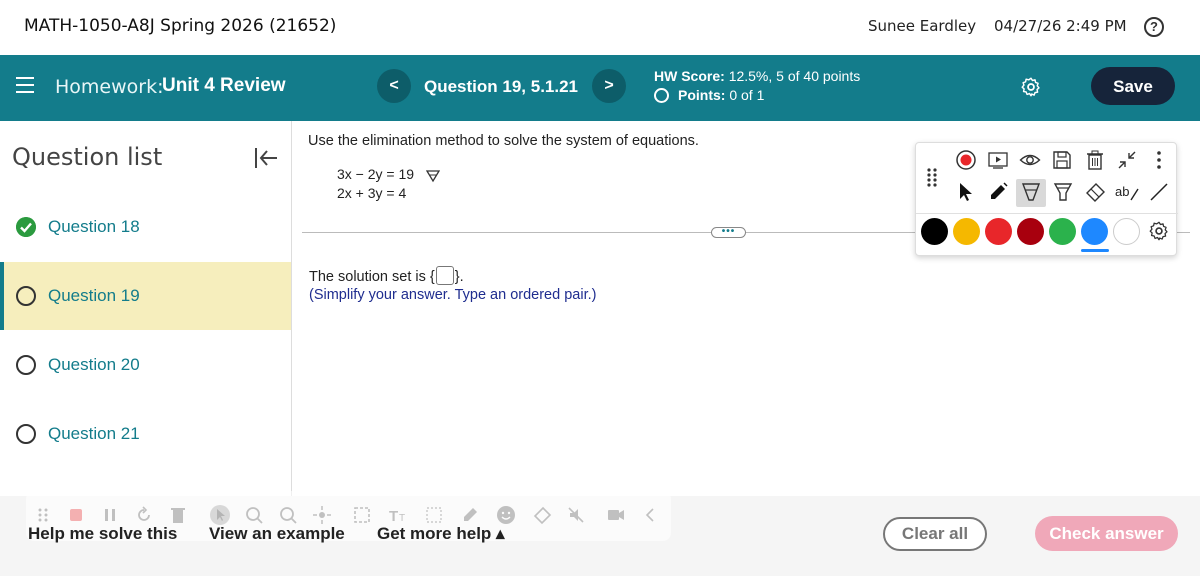 The width and height of the screenshot is (1200, 576). What do you see at coordinates (1046, 199) in the screenshot?
I see `drawing-toolbar: ab` at bounding box center [1046, 199].